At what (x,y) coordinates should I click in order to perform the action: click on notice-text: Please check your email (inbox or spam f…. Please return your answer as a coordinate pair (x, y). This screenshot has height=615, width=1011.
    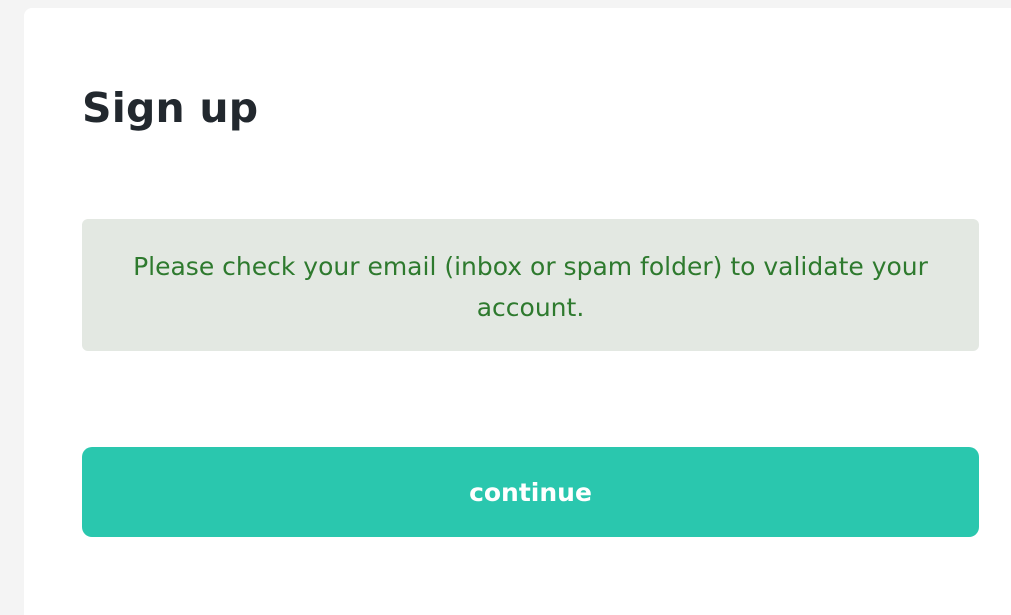
    Looking at the image, I should click on (530, 287).